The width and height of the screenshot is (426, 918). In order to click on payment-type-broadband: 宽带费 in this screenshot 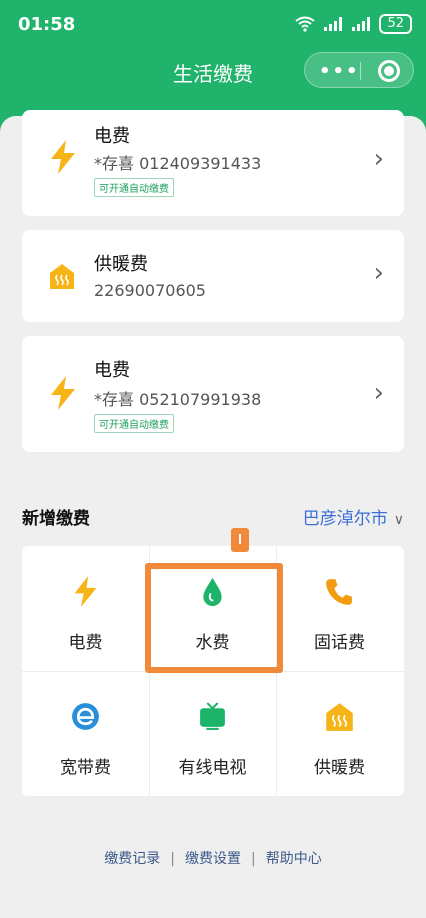, I will do `click(85, 733)`.